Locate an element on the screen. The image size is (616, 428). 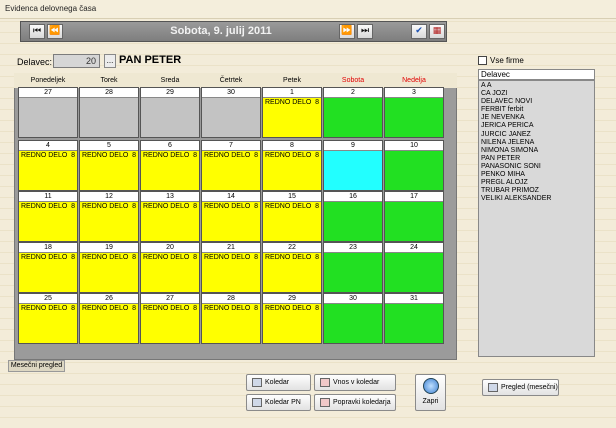
calendar-day-cell: 11 REDNO DELO 8 is located at coordinates (48, 216).